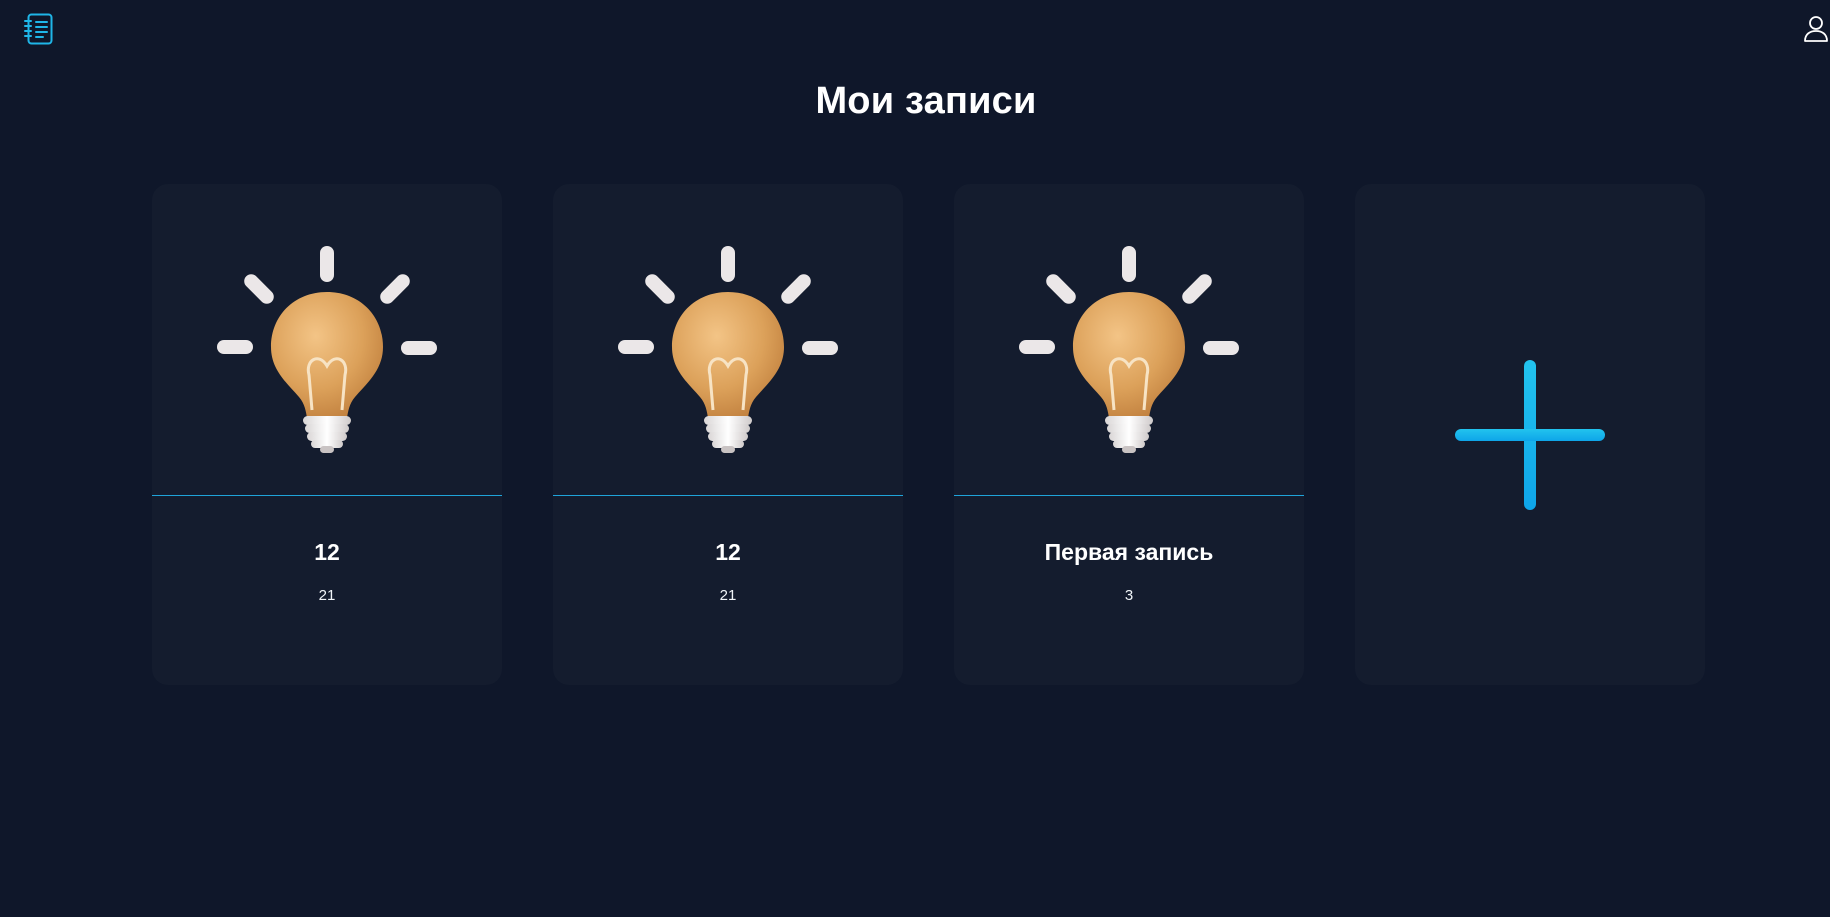 The height and width of the screenshot is (917, 1830). I want to click on note-subtitle: 3, so click(1129, 595).